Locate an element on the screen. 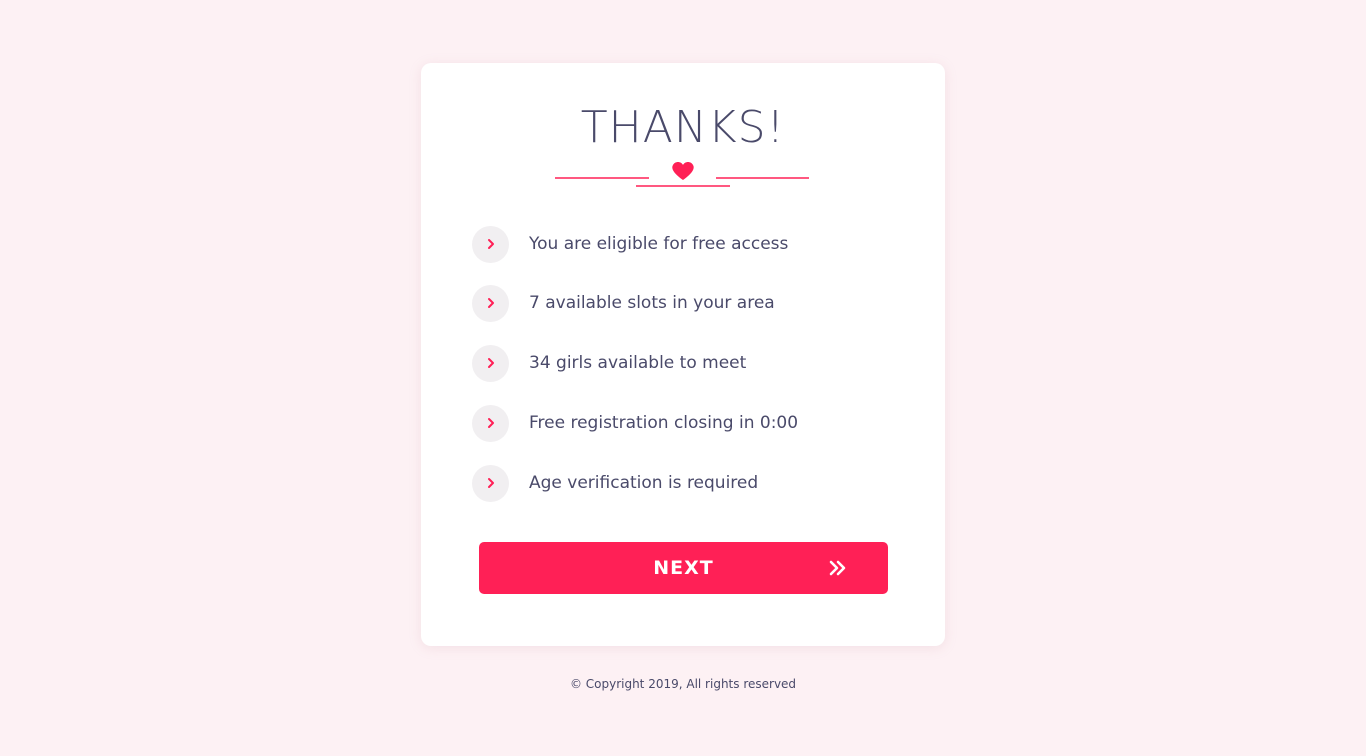 The height and width of the screenshot is (756, 1366). heart-divider is located at coordinates (682, 174).